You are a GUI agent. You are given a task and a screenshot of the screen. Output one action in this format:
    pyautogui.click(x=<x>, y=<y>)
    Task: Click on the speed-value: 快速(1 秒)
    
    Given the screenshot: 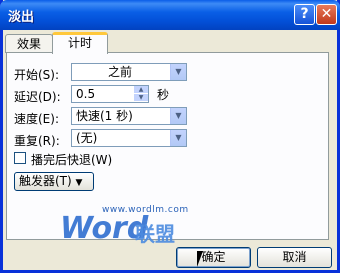 What is the action you would take?
    pyautogui.click(x=104, y=116)
    